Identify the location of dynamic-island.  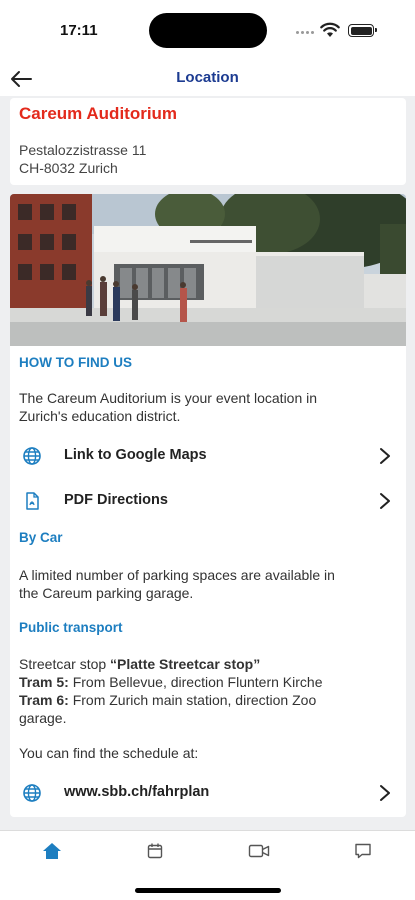
(208, 30).